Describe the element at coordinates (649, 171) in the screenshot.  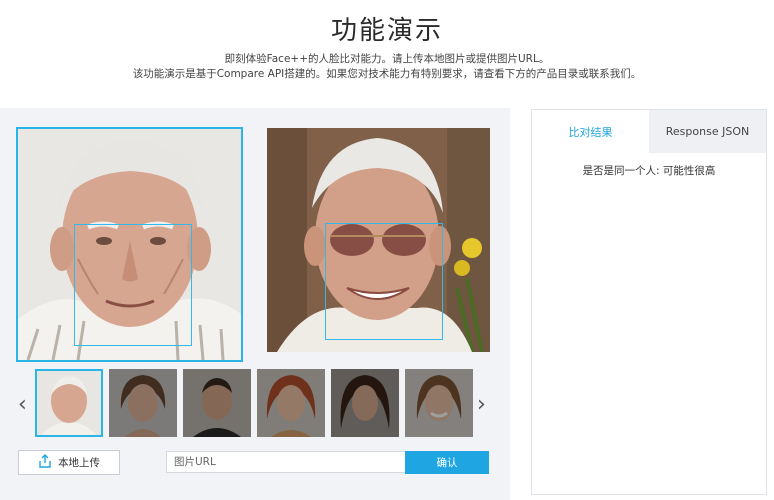
I see `result-verdict: 是否是同一个人: 可能性很高` at that location.